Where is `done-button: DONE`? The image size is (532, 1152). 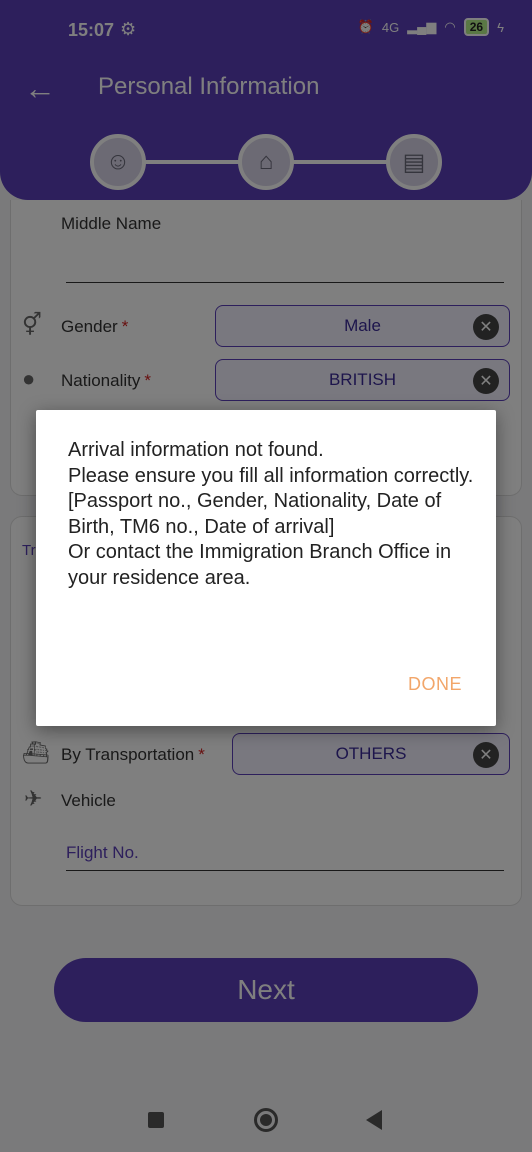 done-button: DONE is located at coordinates (435, 684).